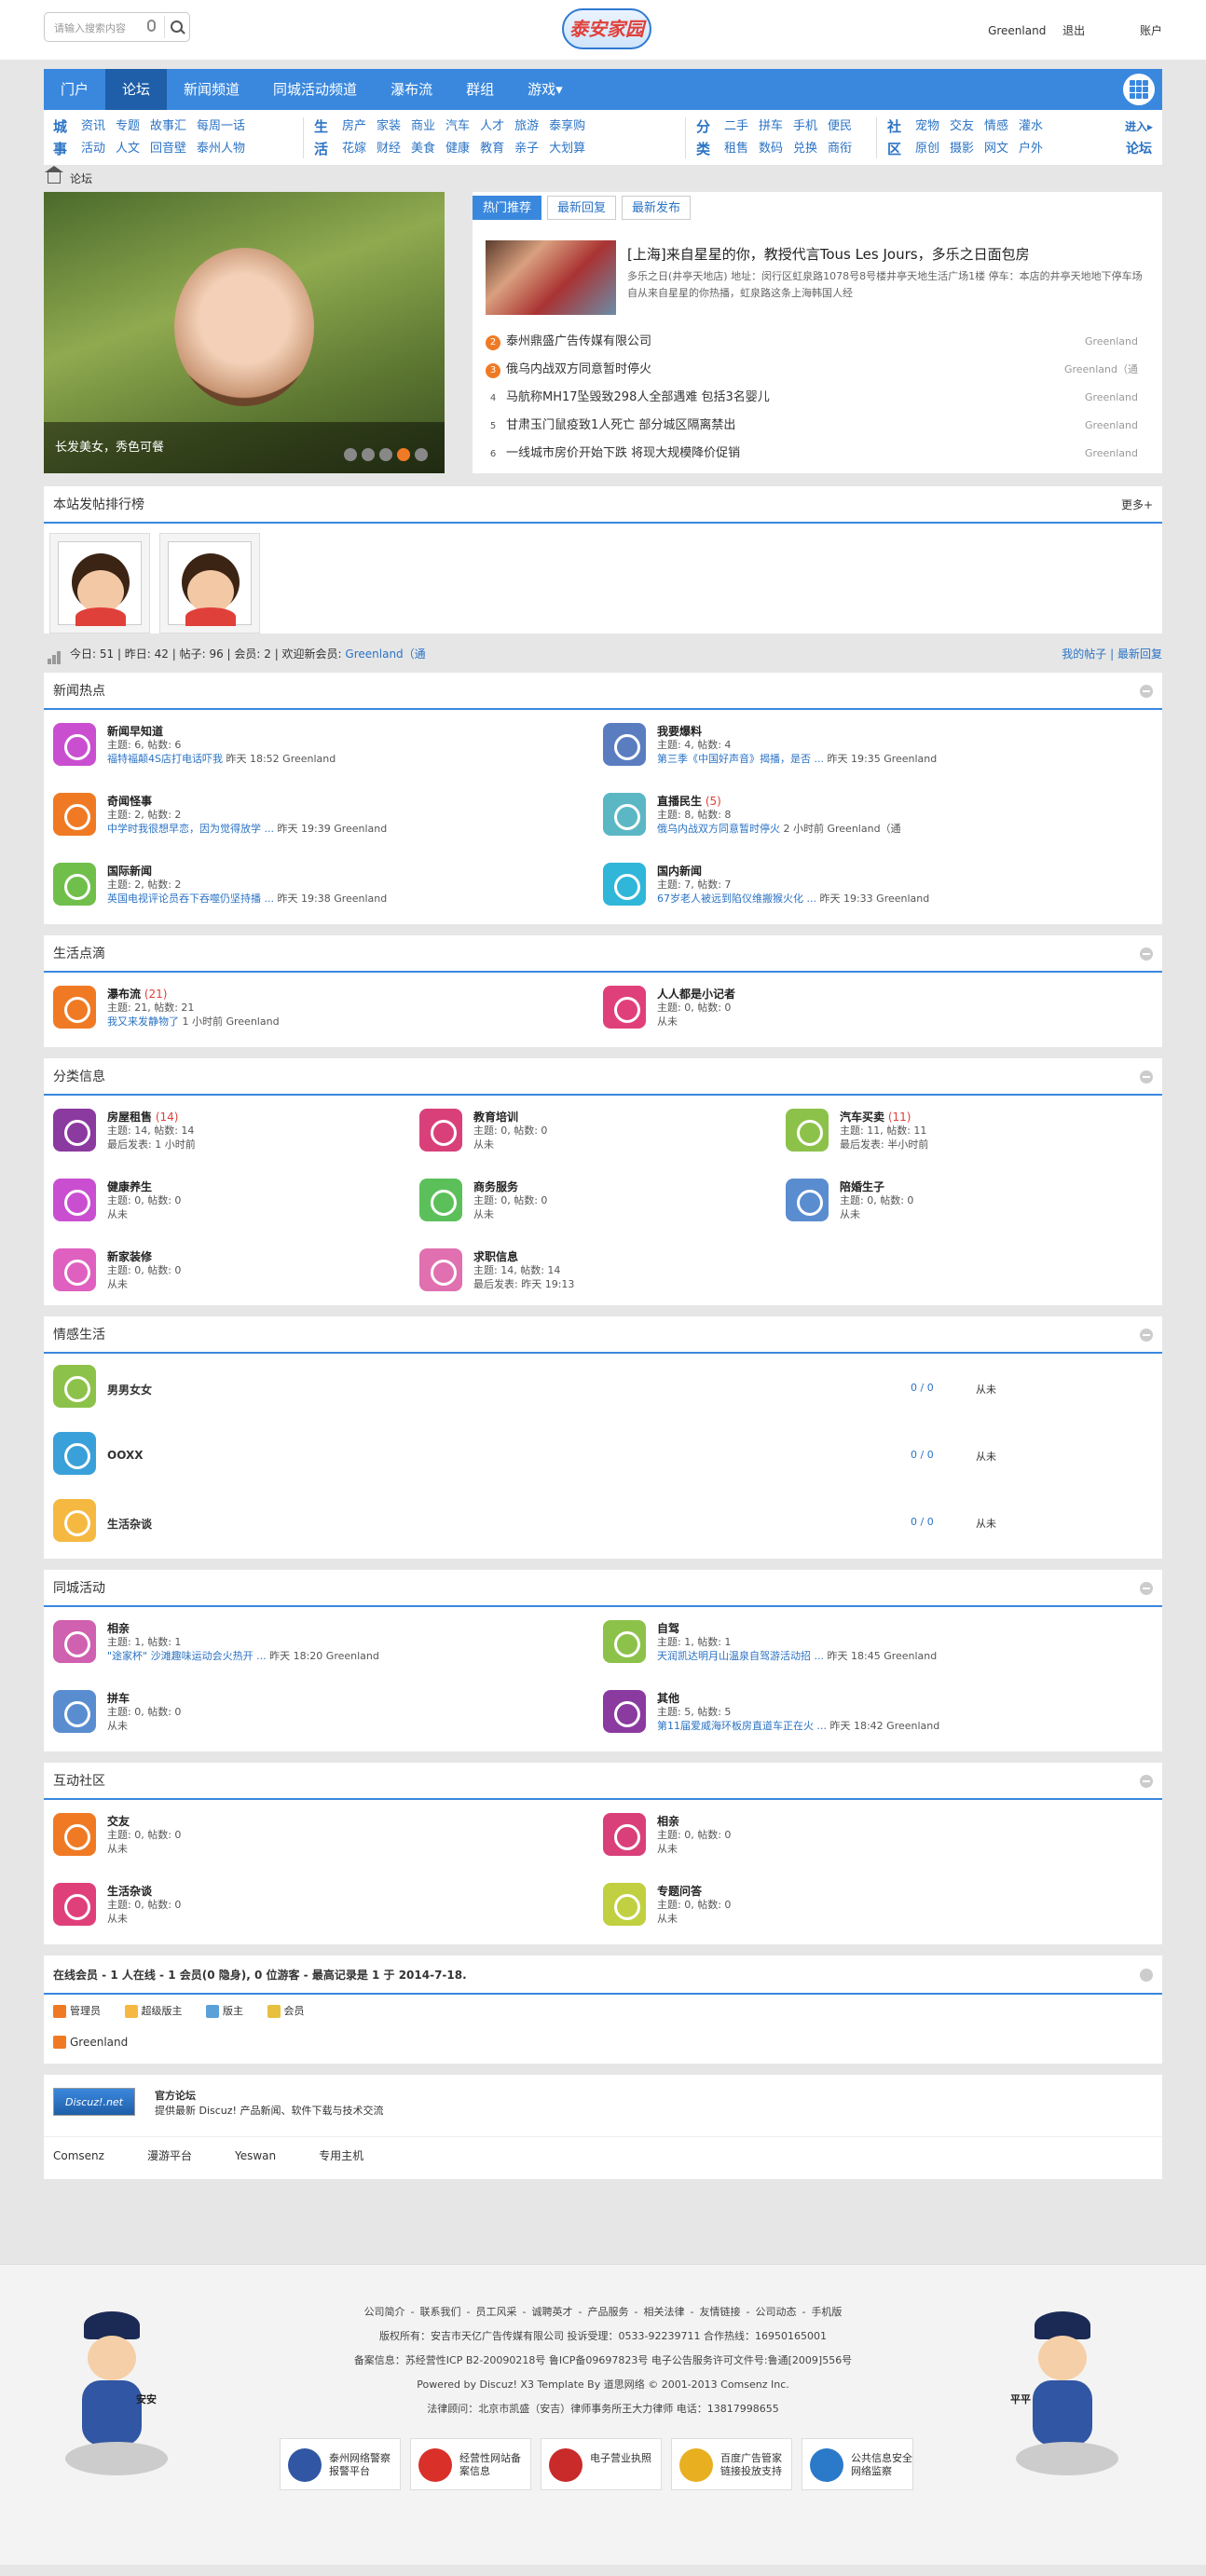 The height and width of the screenshot is (2576, 1206). I want to click on subnav-link: 摄影, so click(962, 149).